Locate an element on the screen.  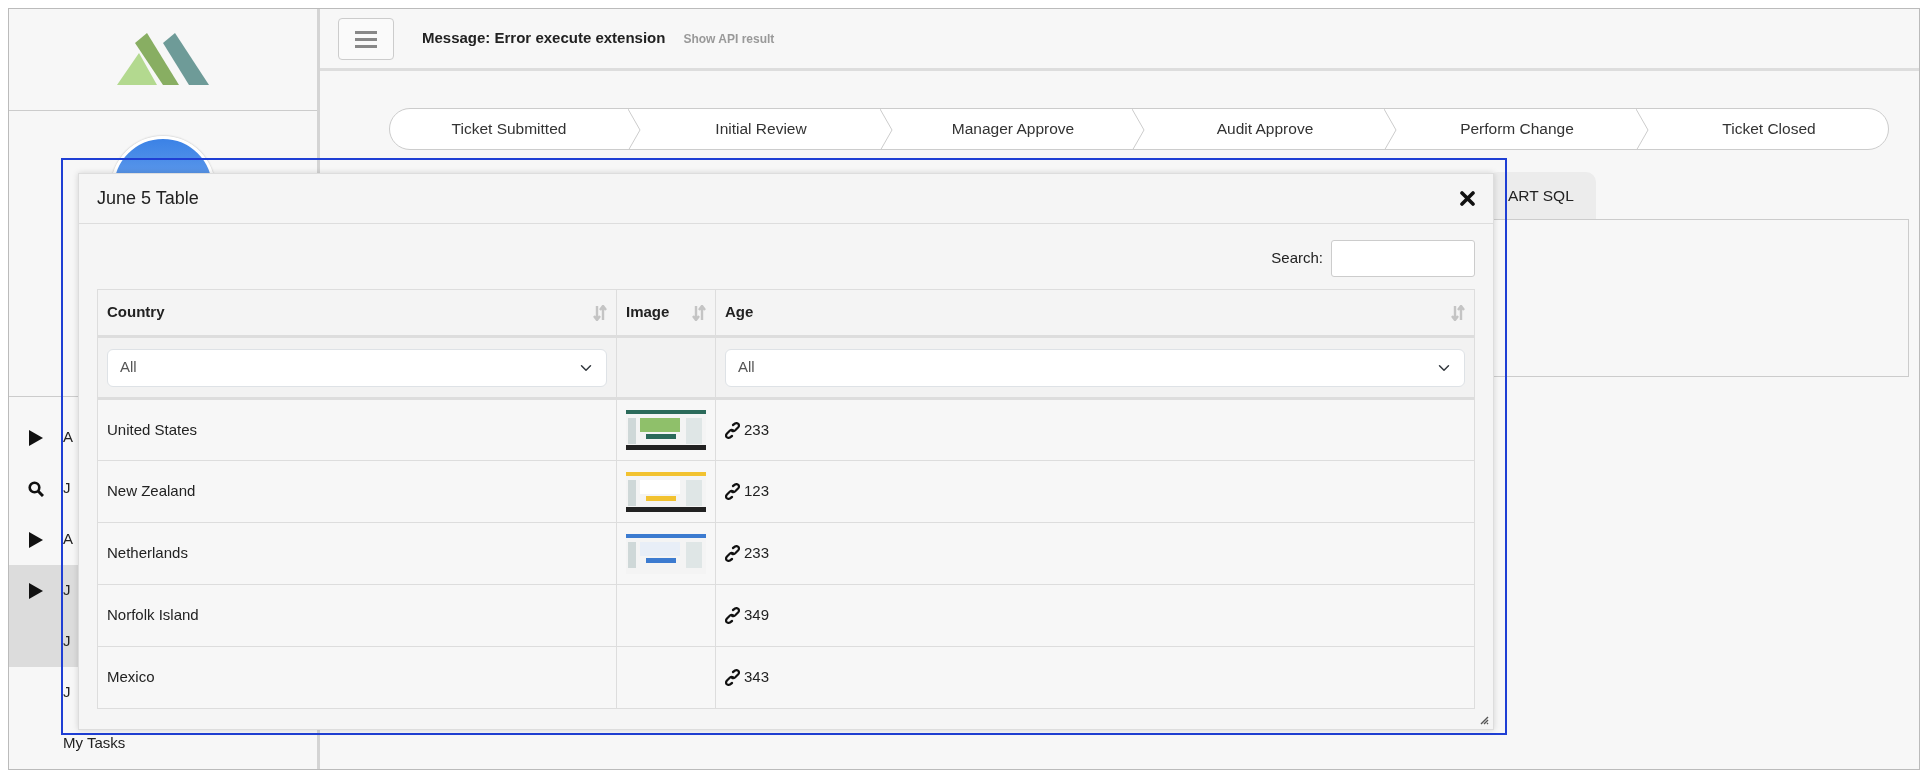
column-header: Age is located at coordinates (739, 312).